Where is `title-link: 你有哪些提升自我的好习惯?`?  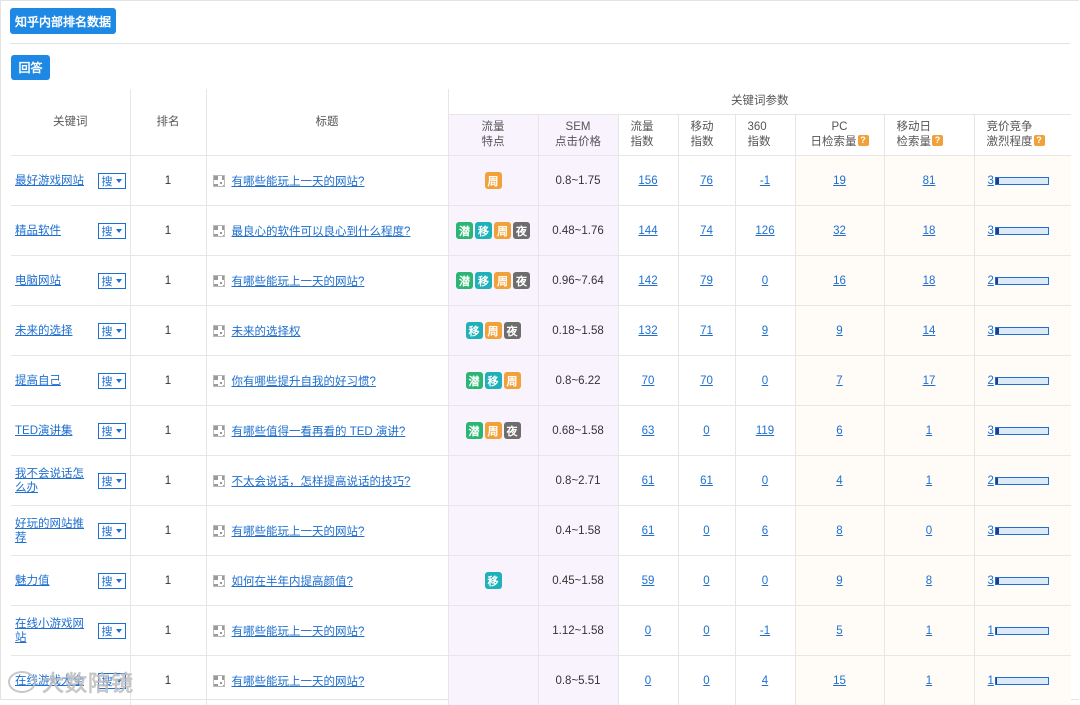
title-link: 你有哪些提升自我的好习惯? is located at coordinates (304, 382).